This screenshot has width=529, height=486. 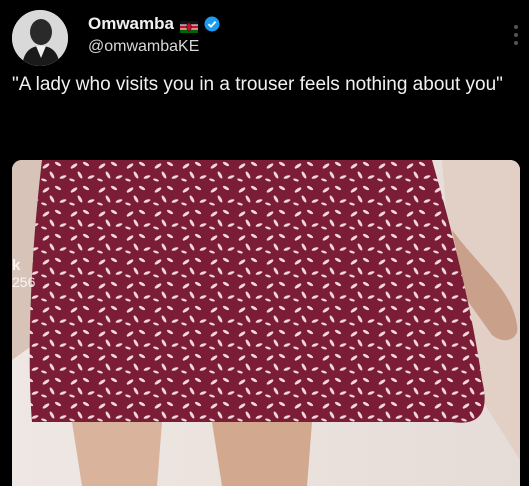 I want to click on avatar, so click(x=40, y=38).